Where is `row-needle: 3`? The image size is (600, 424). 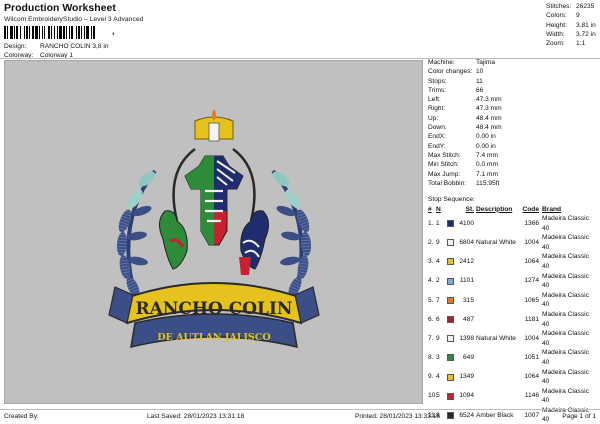 row-needle: 3 is located at coordinates (438, 358).